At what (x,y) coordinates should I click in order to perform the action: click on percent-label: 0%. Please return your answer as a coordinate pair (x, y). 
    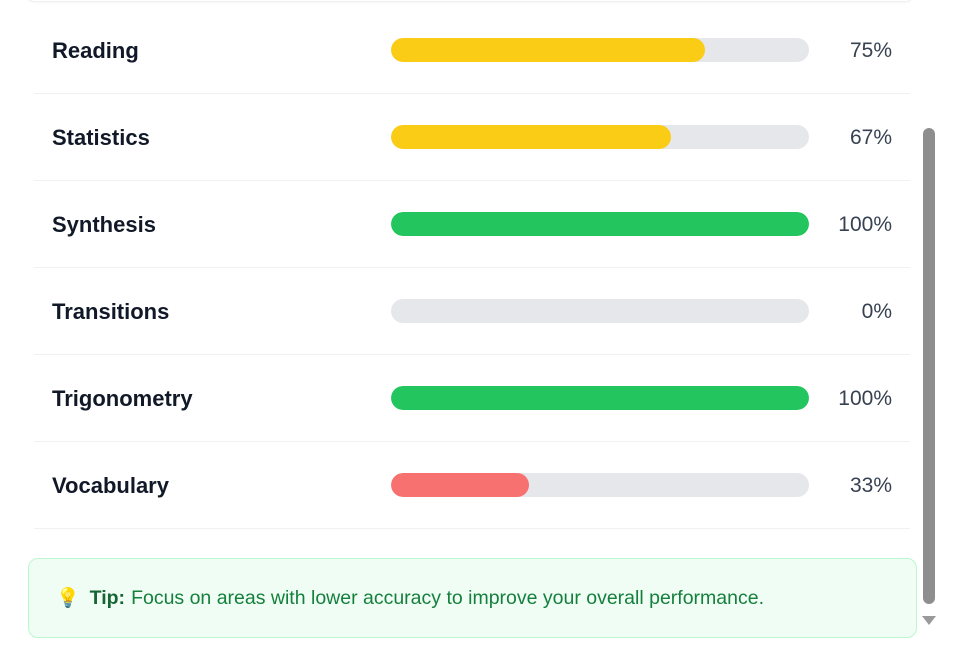
    Looking at the image, I should click on (876, 311).